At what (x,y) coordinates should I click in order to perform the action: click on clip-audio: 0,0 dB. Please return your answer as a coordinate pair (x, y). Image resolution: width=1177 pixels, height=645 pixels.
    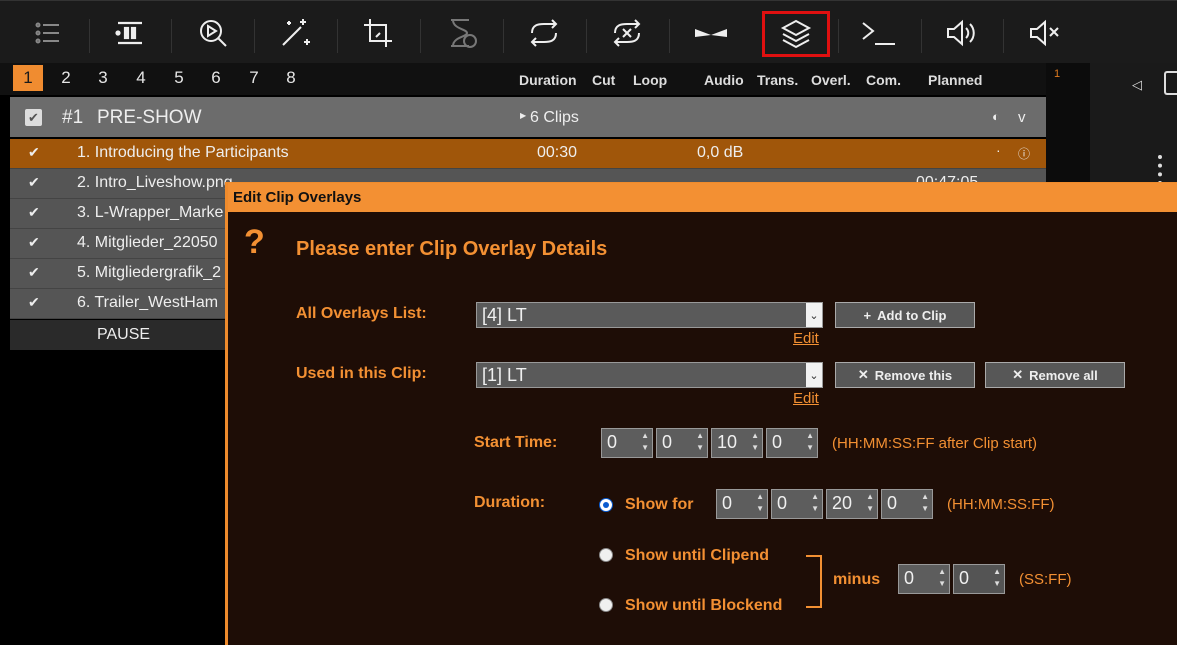
    Looking at the image, I should click on (720, 152).